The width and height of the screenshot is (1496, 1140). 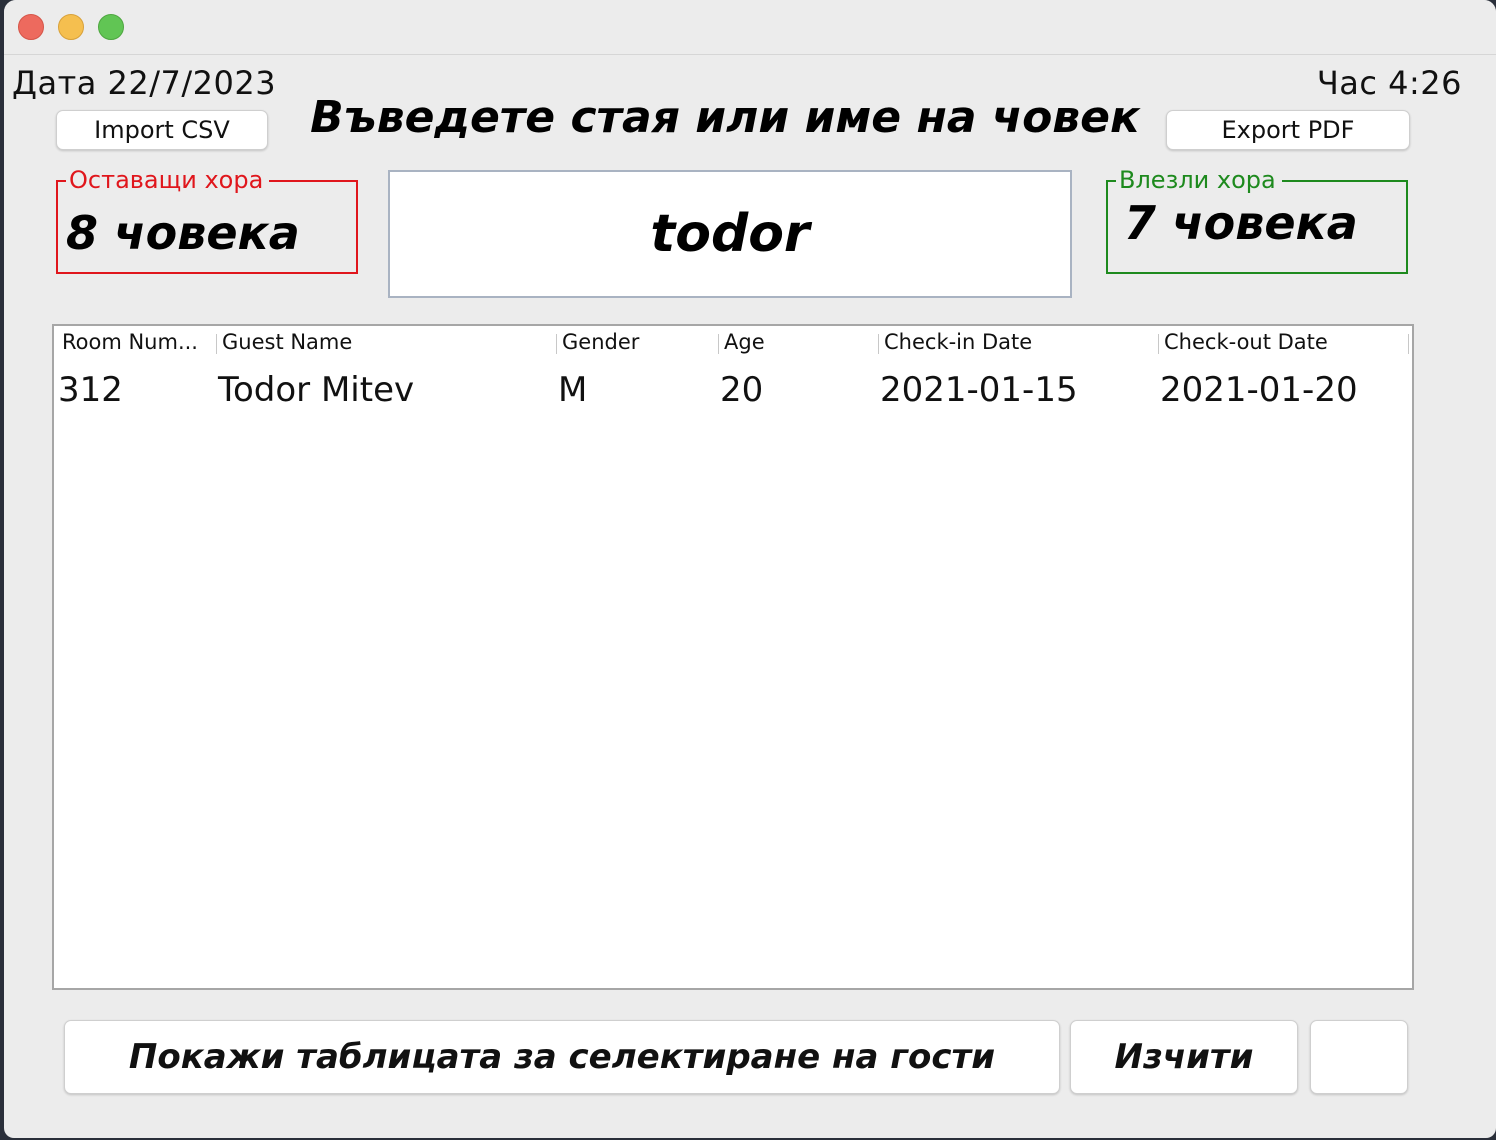 What do you see at coordinates (111, 27) in the screenshot?
I see `maximize-window-button` at bounding box center [111, 27].